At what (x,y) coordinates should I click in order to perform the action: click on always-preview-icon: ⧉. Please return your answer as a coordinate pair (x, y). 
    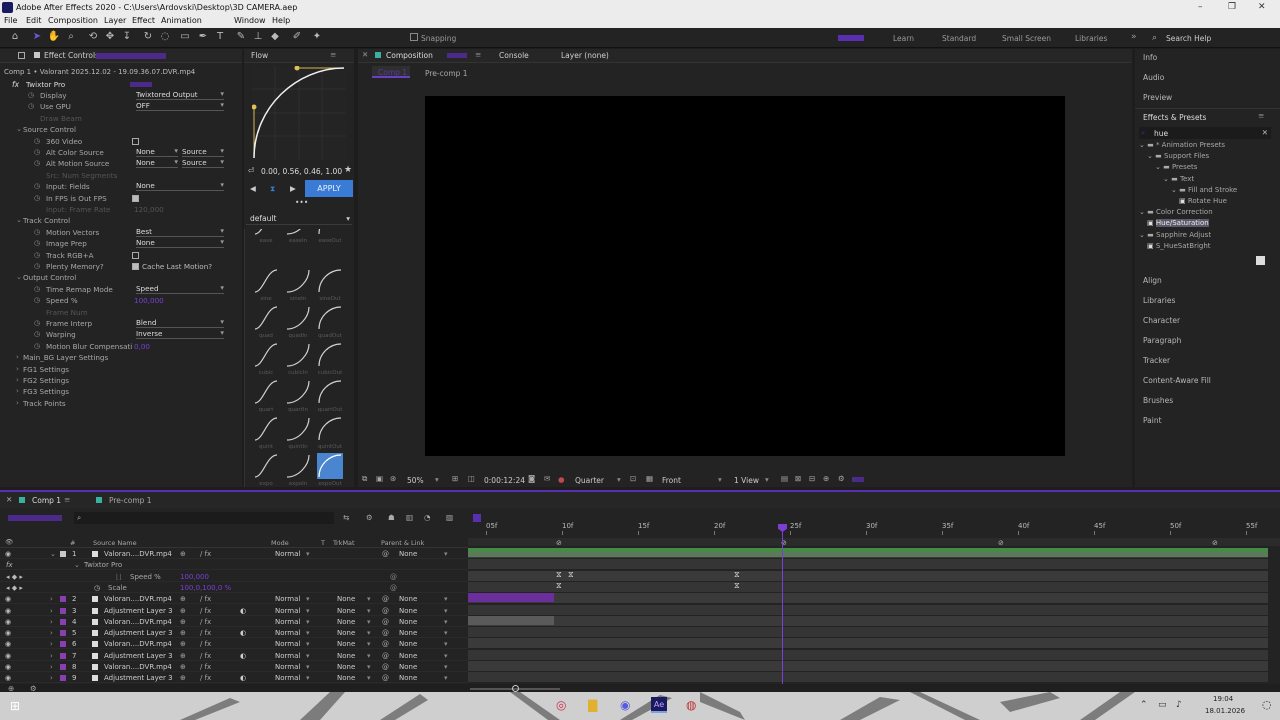
    Looking at the image, I should click on (364, 479).